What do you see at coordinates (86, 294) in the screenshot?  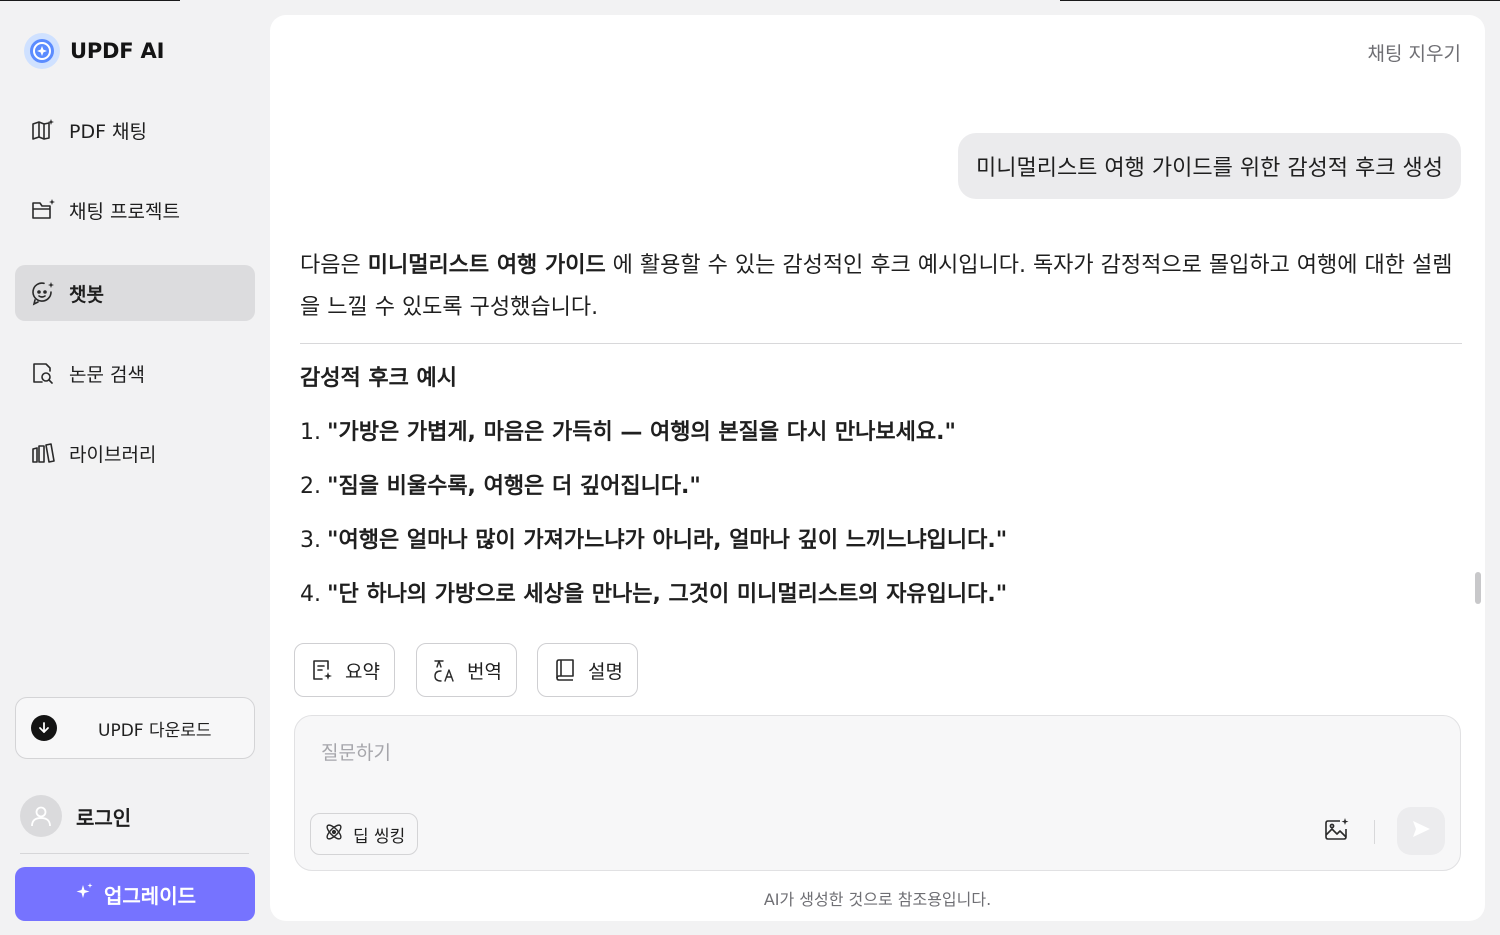 I see `sidebar-item-label: 챗봇` at bounding box center [86, 294].